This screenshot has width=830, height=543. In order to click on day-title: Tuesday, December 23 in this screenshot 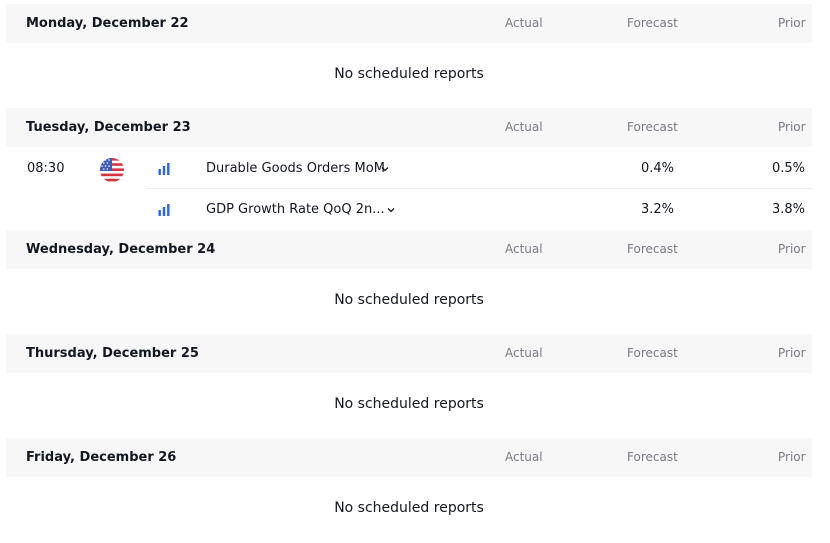, I will do `click(108, 127)`.